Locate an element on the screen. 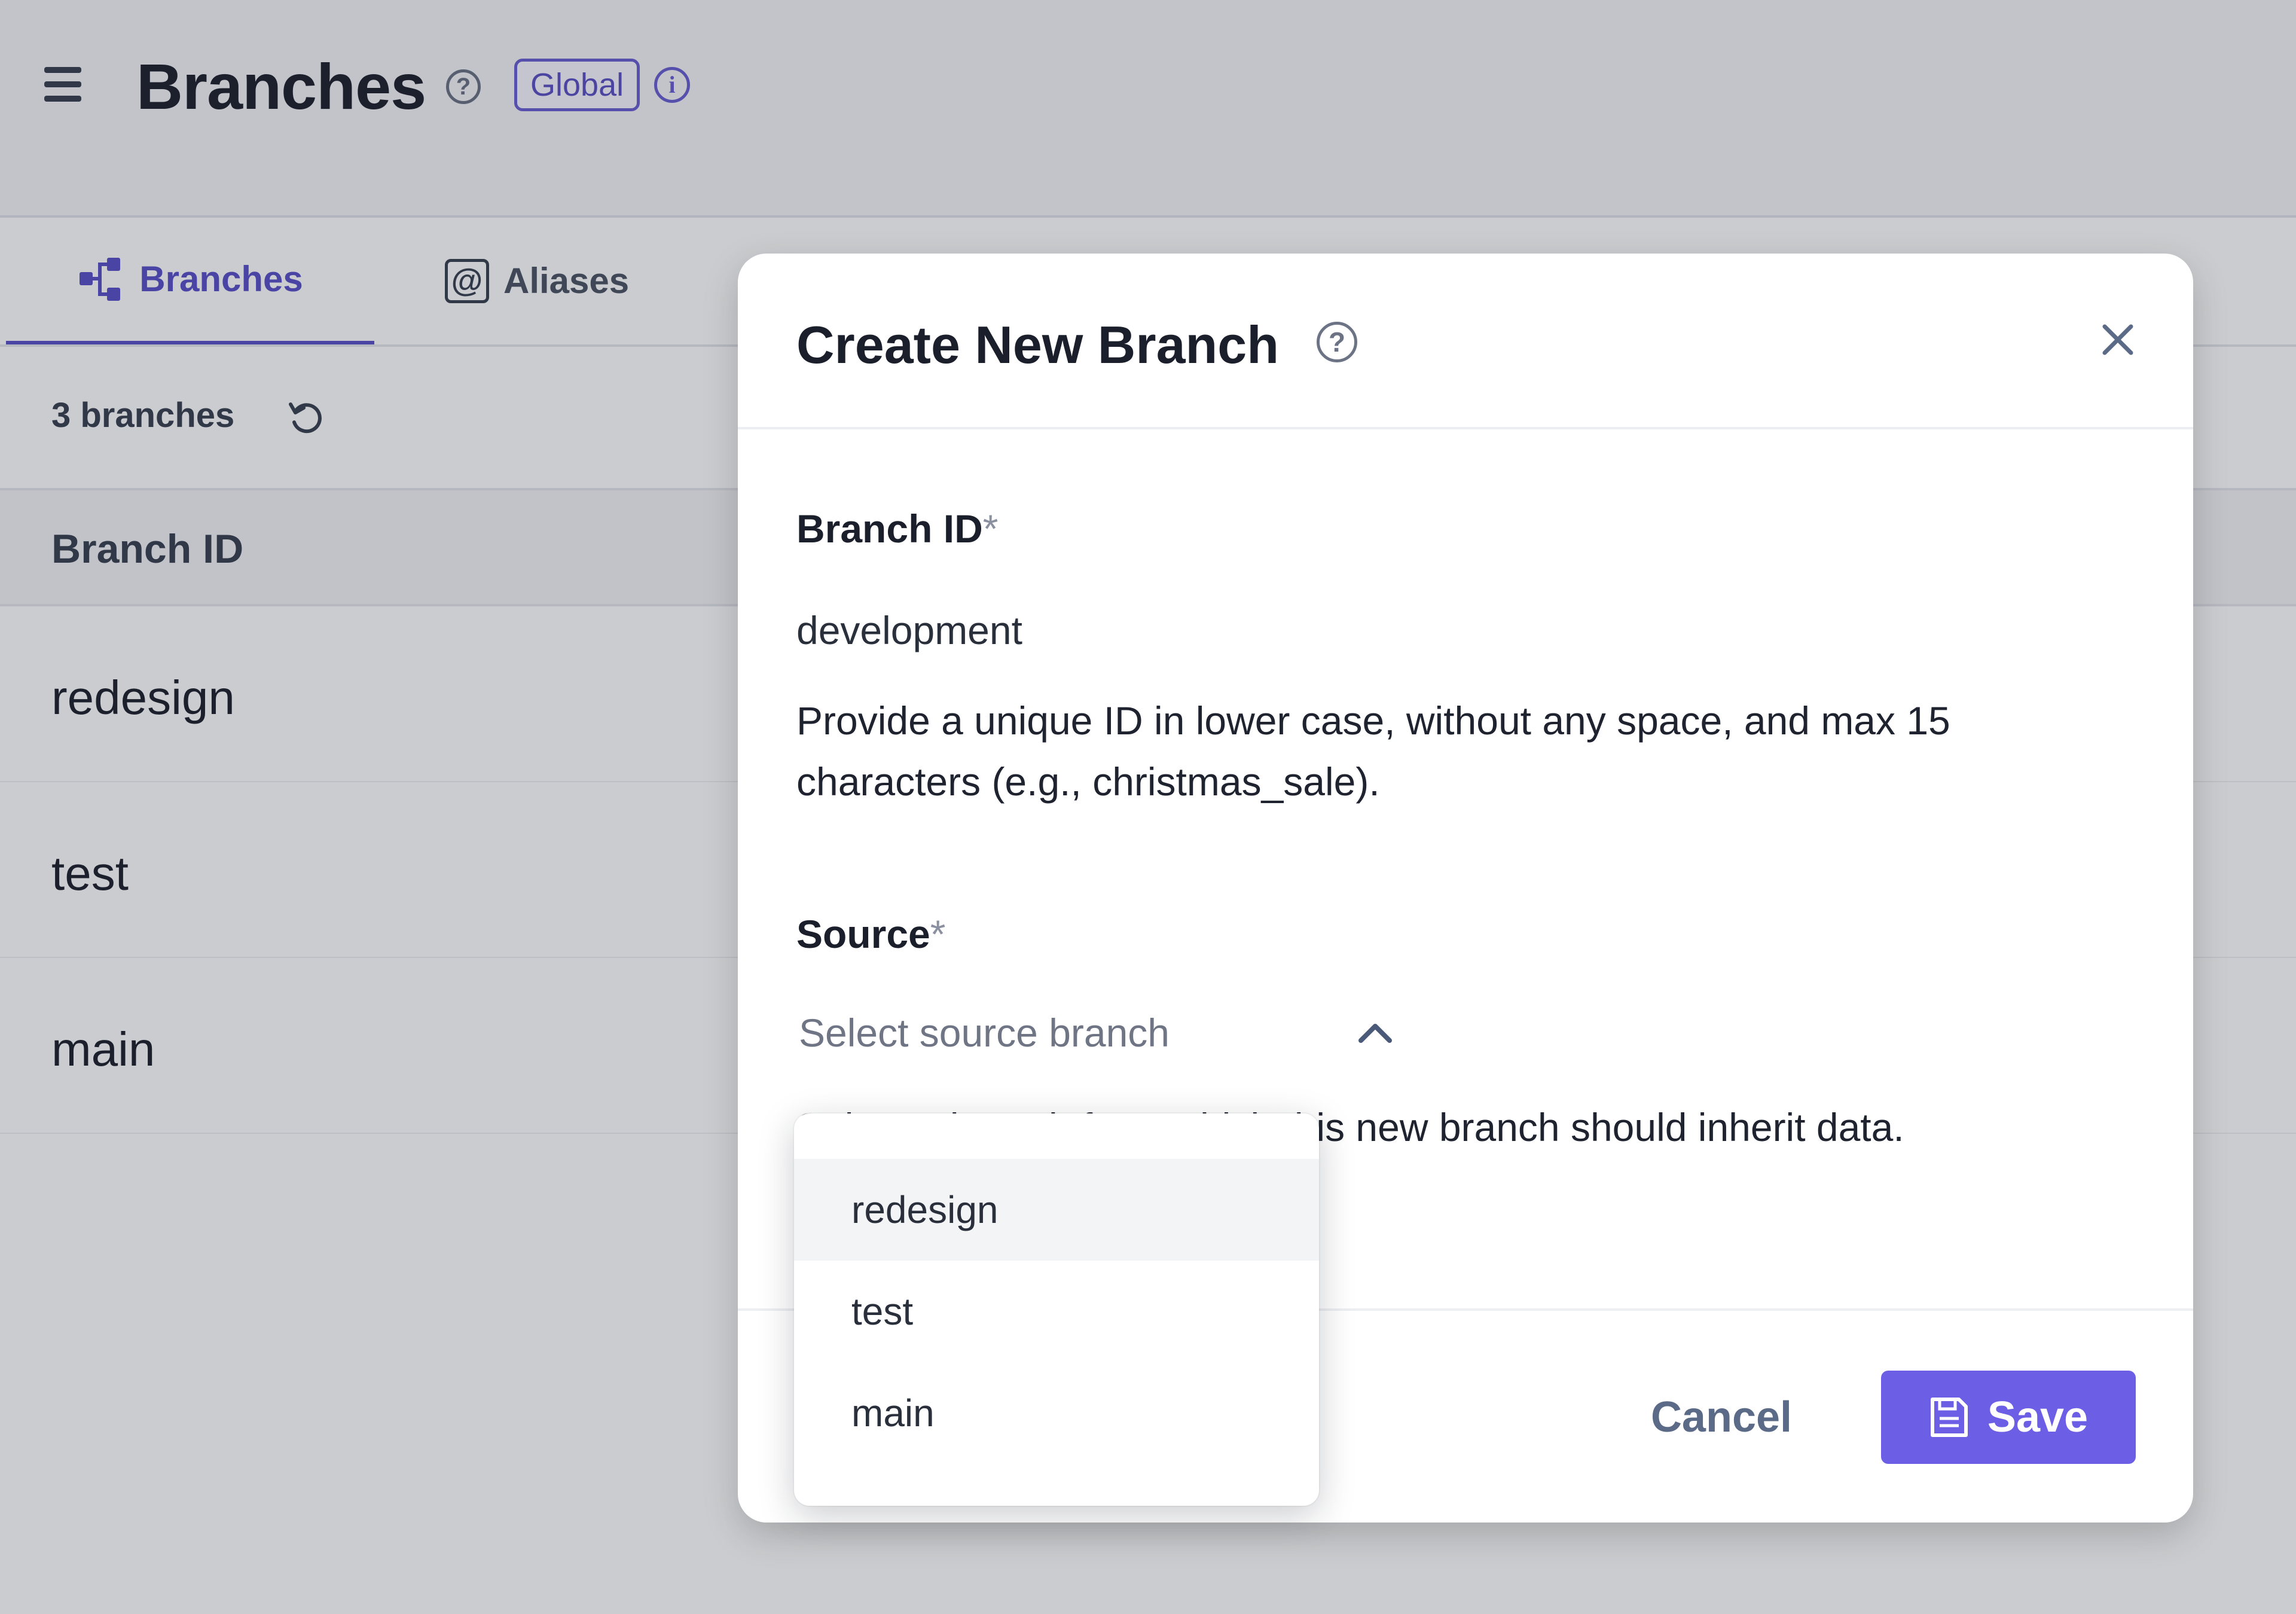  dropdown-option: main is located at coordinates (1056, 1413).